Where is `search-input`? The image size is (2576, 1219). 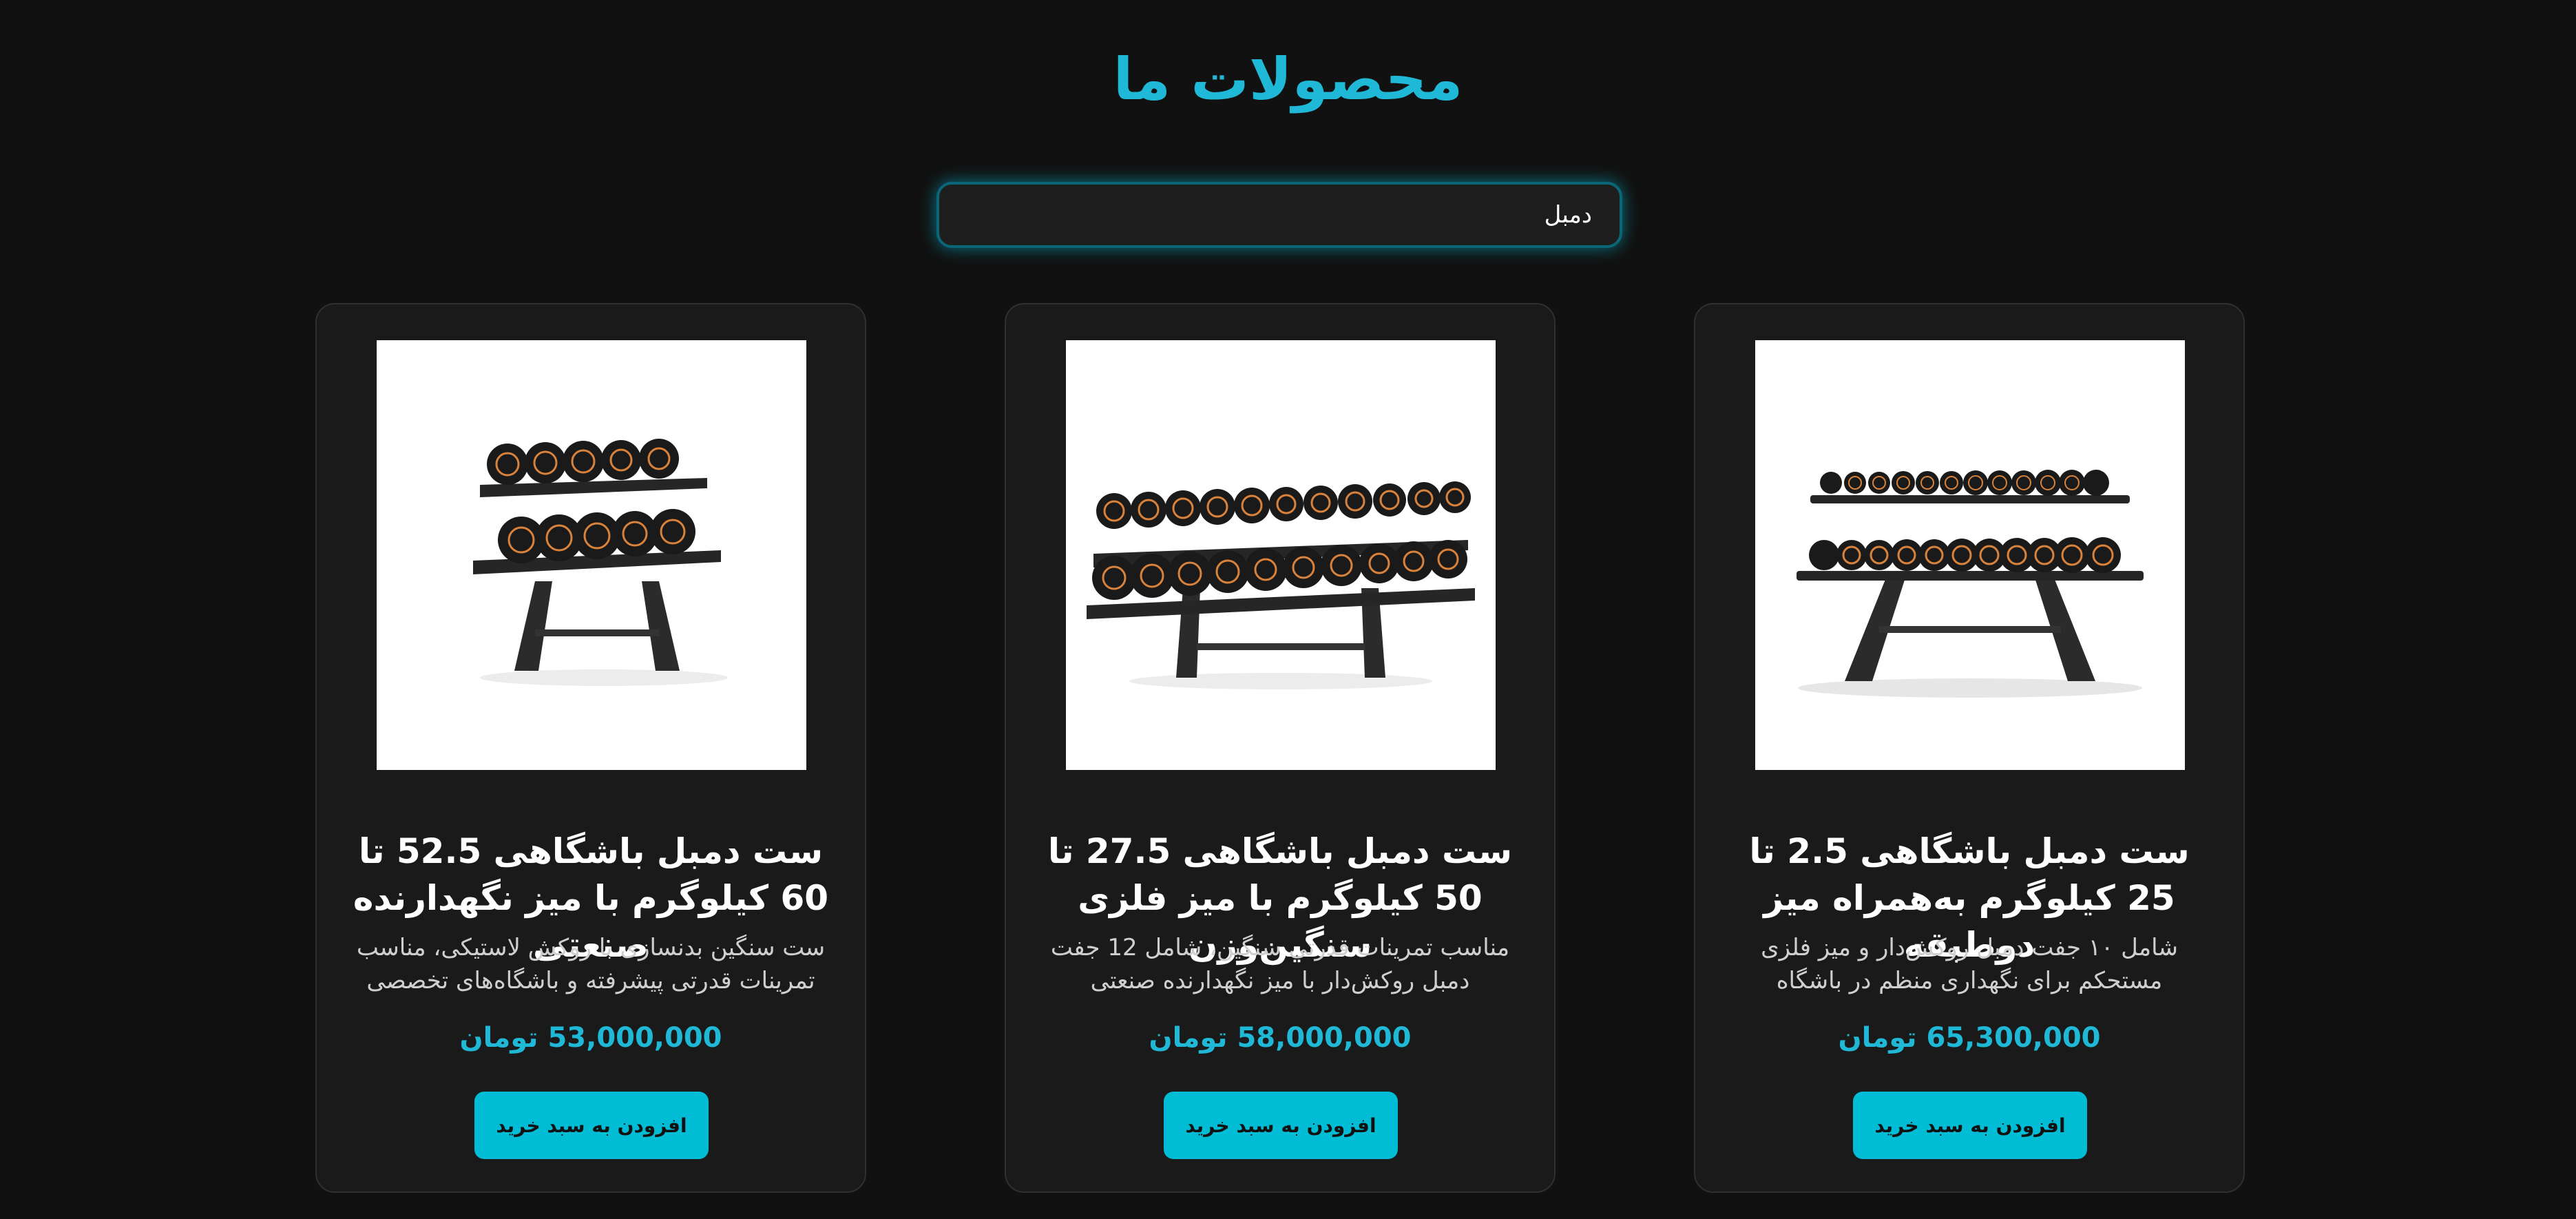
search-input is located at coordinates (1279, 215).